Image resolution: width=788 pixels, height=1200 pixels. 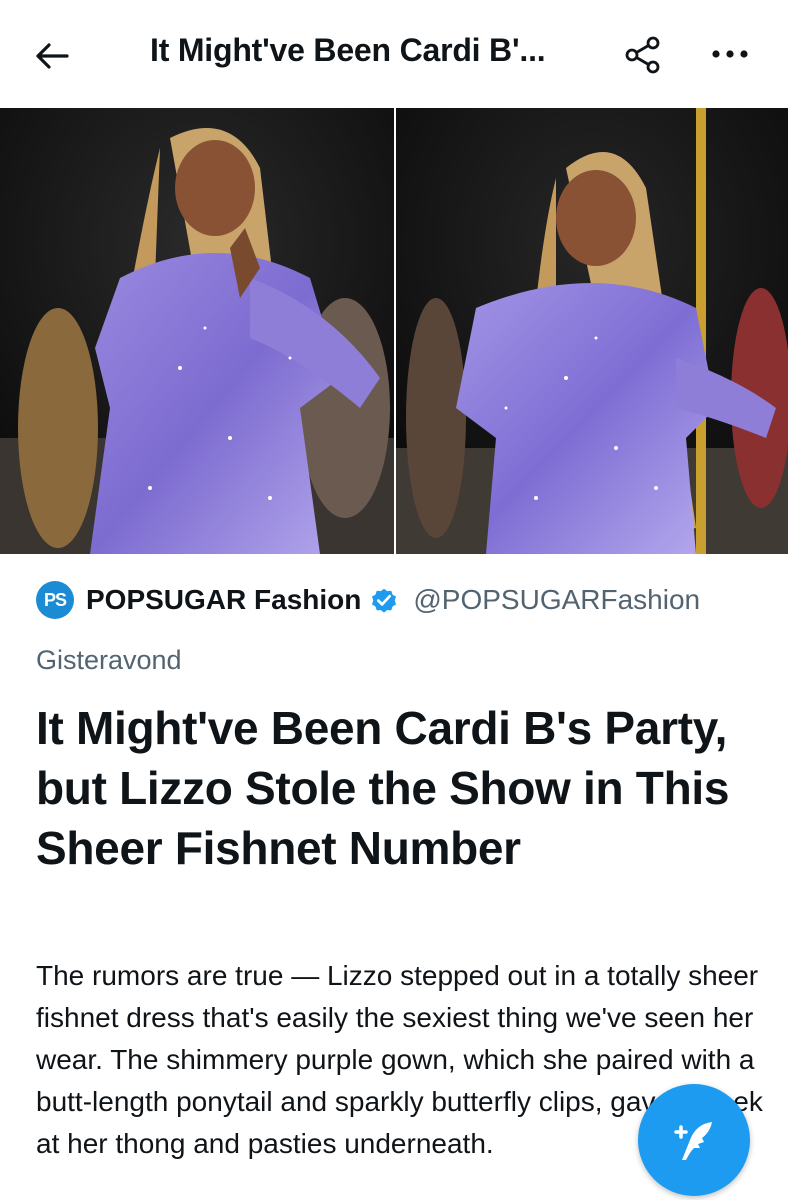 I want to click on arrow-left-icon, so click(x=52, y=56).